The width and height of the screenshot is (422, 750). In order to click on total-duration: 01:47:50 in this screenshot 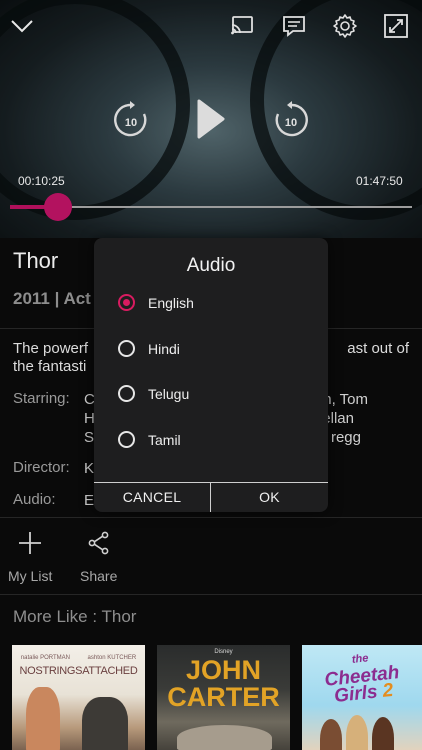, I will do `click(379, 181)`.